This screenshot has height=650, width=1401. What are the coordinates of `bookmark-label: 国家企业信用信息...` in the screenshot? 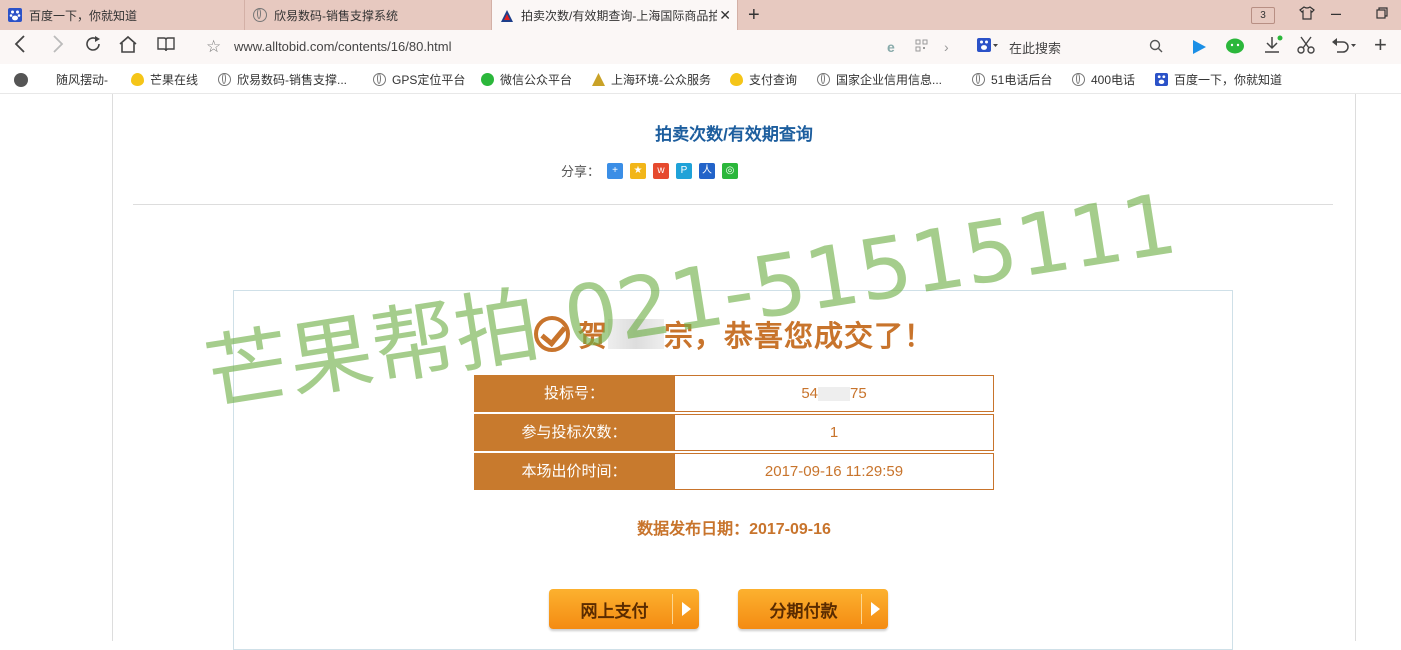 It's located at (889, 80).